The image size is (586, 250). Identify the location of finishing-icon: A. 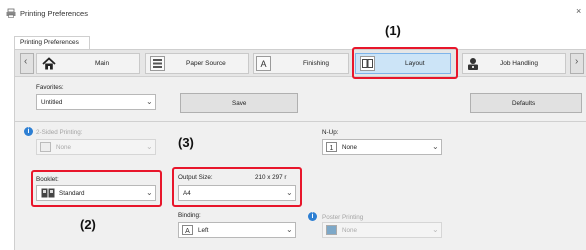
(263, 63).